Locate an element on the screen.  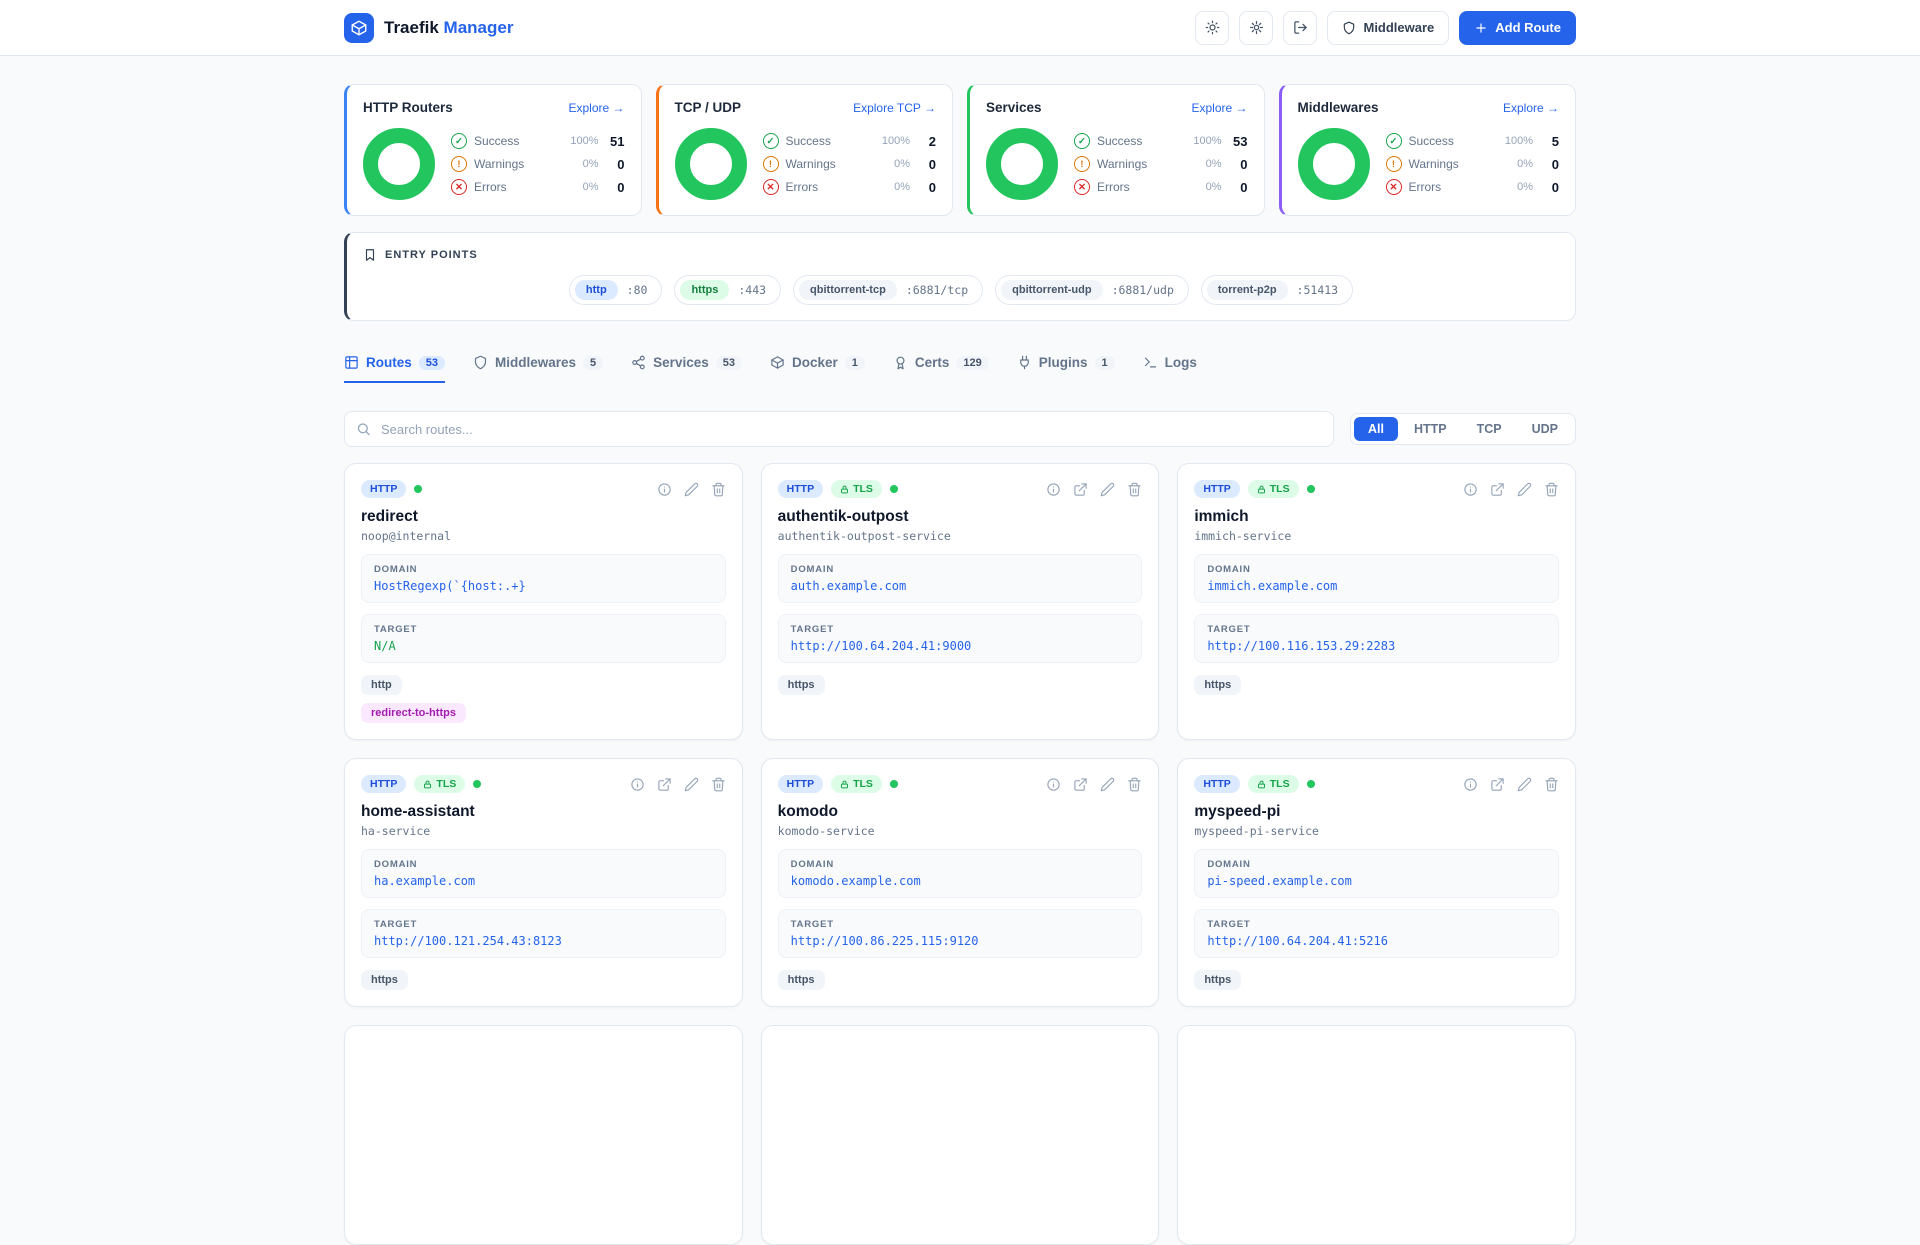
tab-middlewares: Middlewares 5 is located at coordinates (538, 369).